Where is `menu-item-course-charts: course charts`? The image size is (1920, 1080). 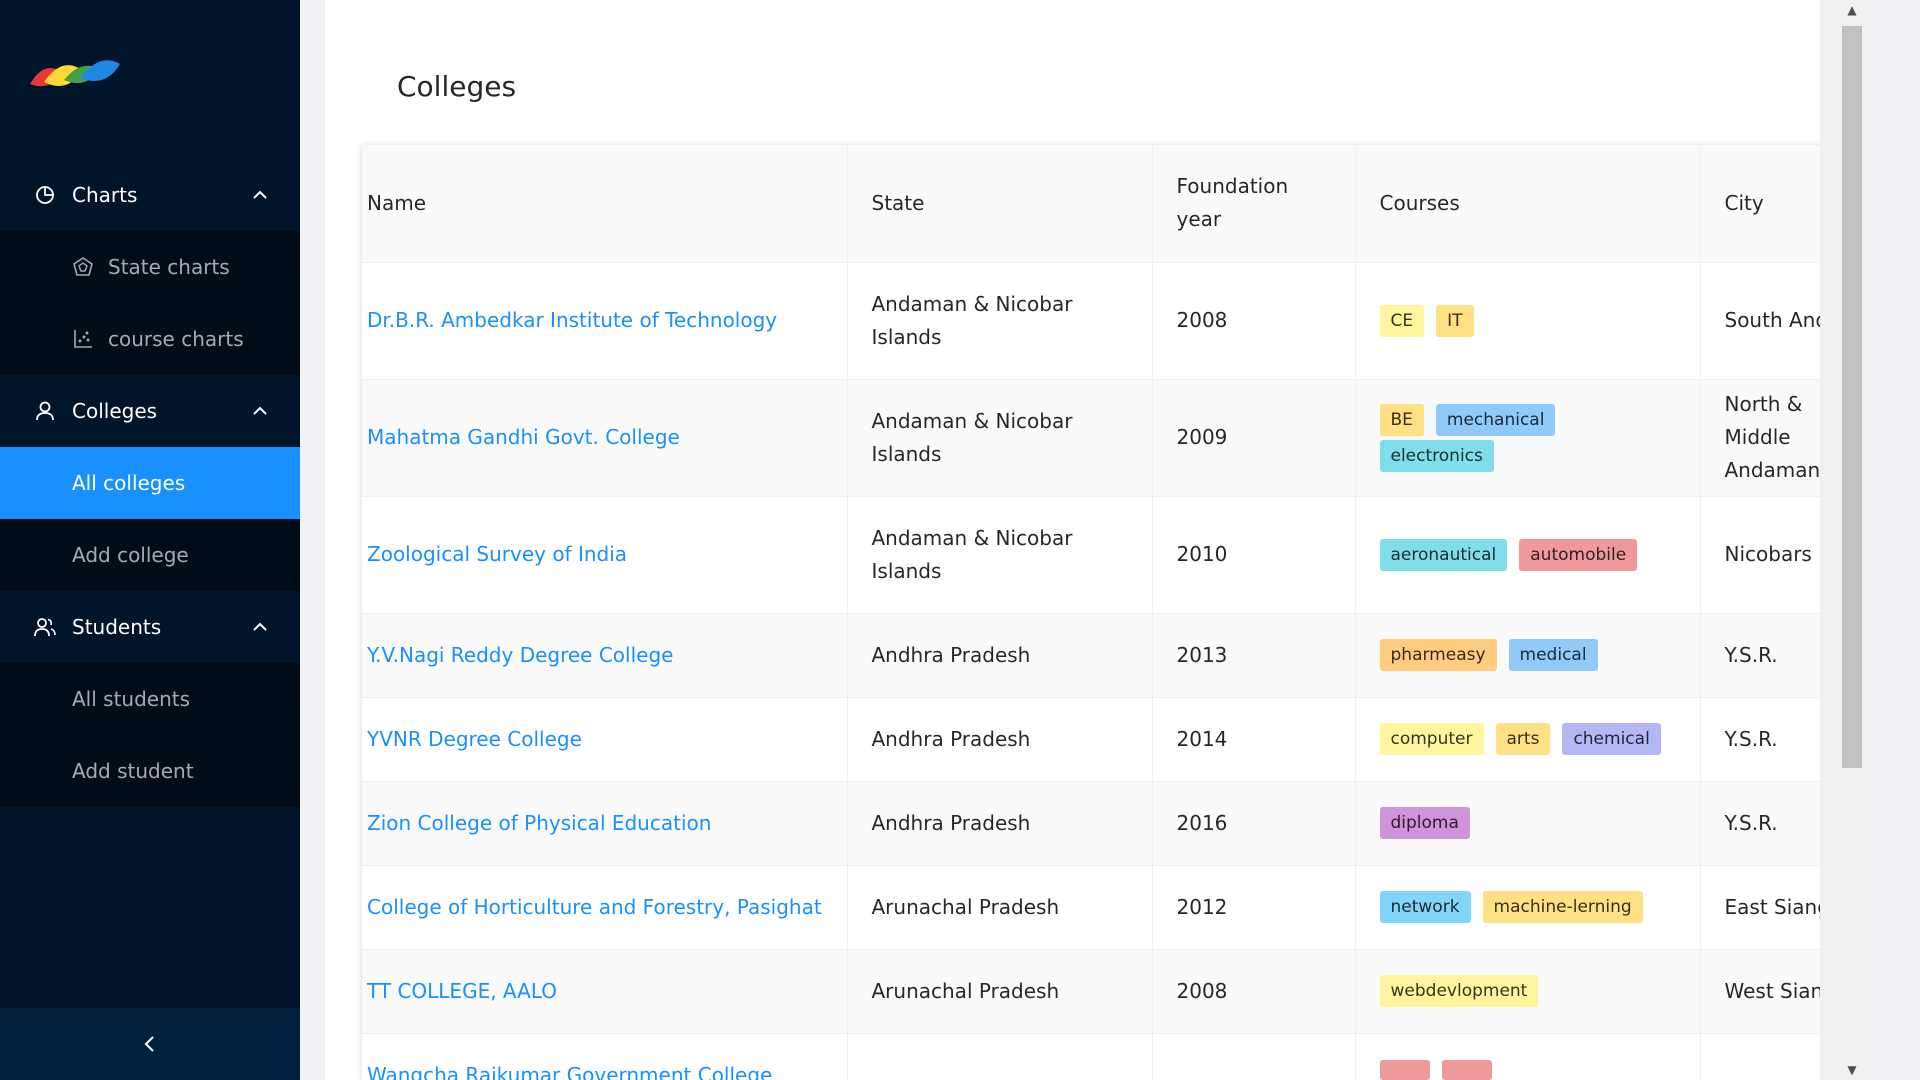 menu-item-course-charts: course charts is located at coordinates (150, 339).